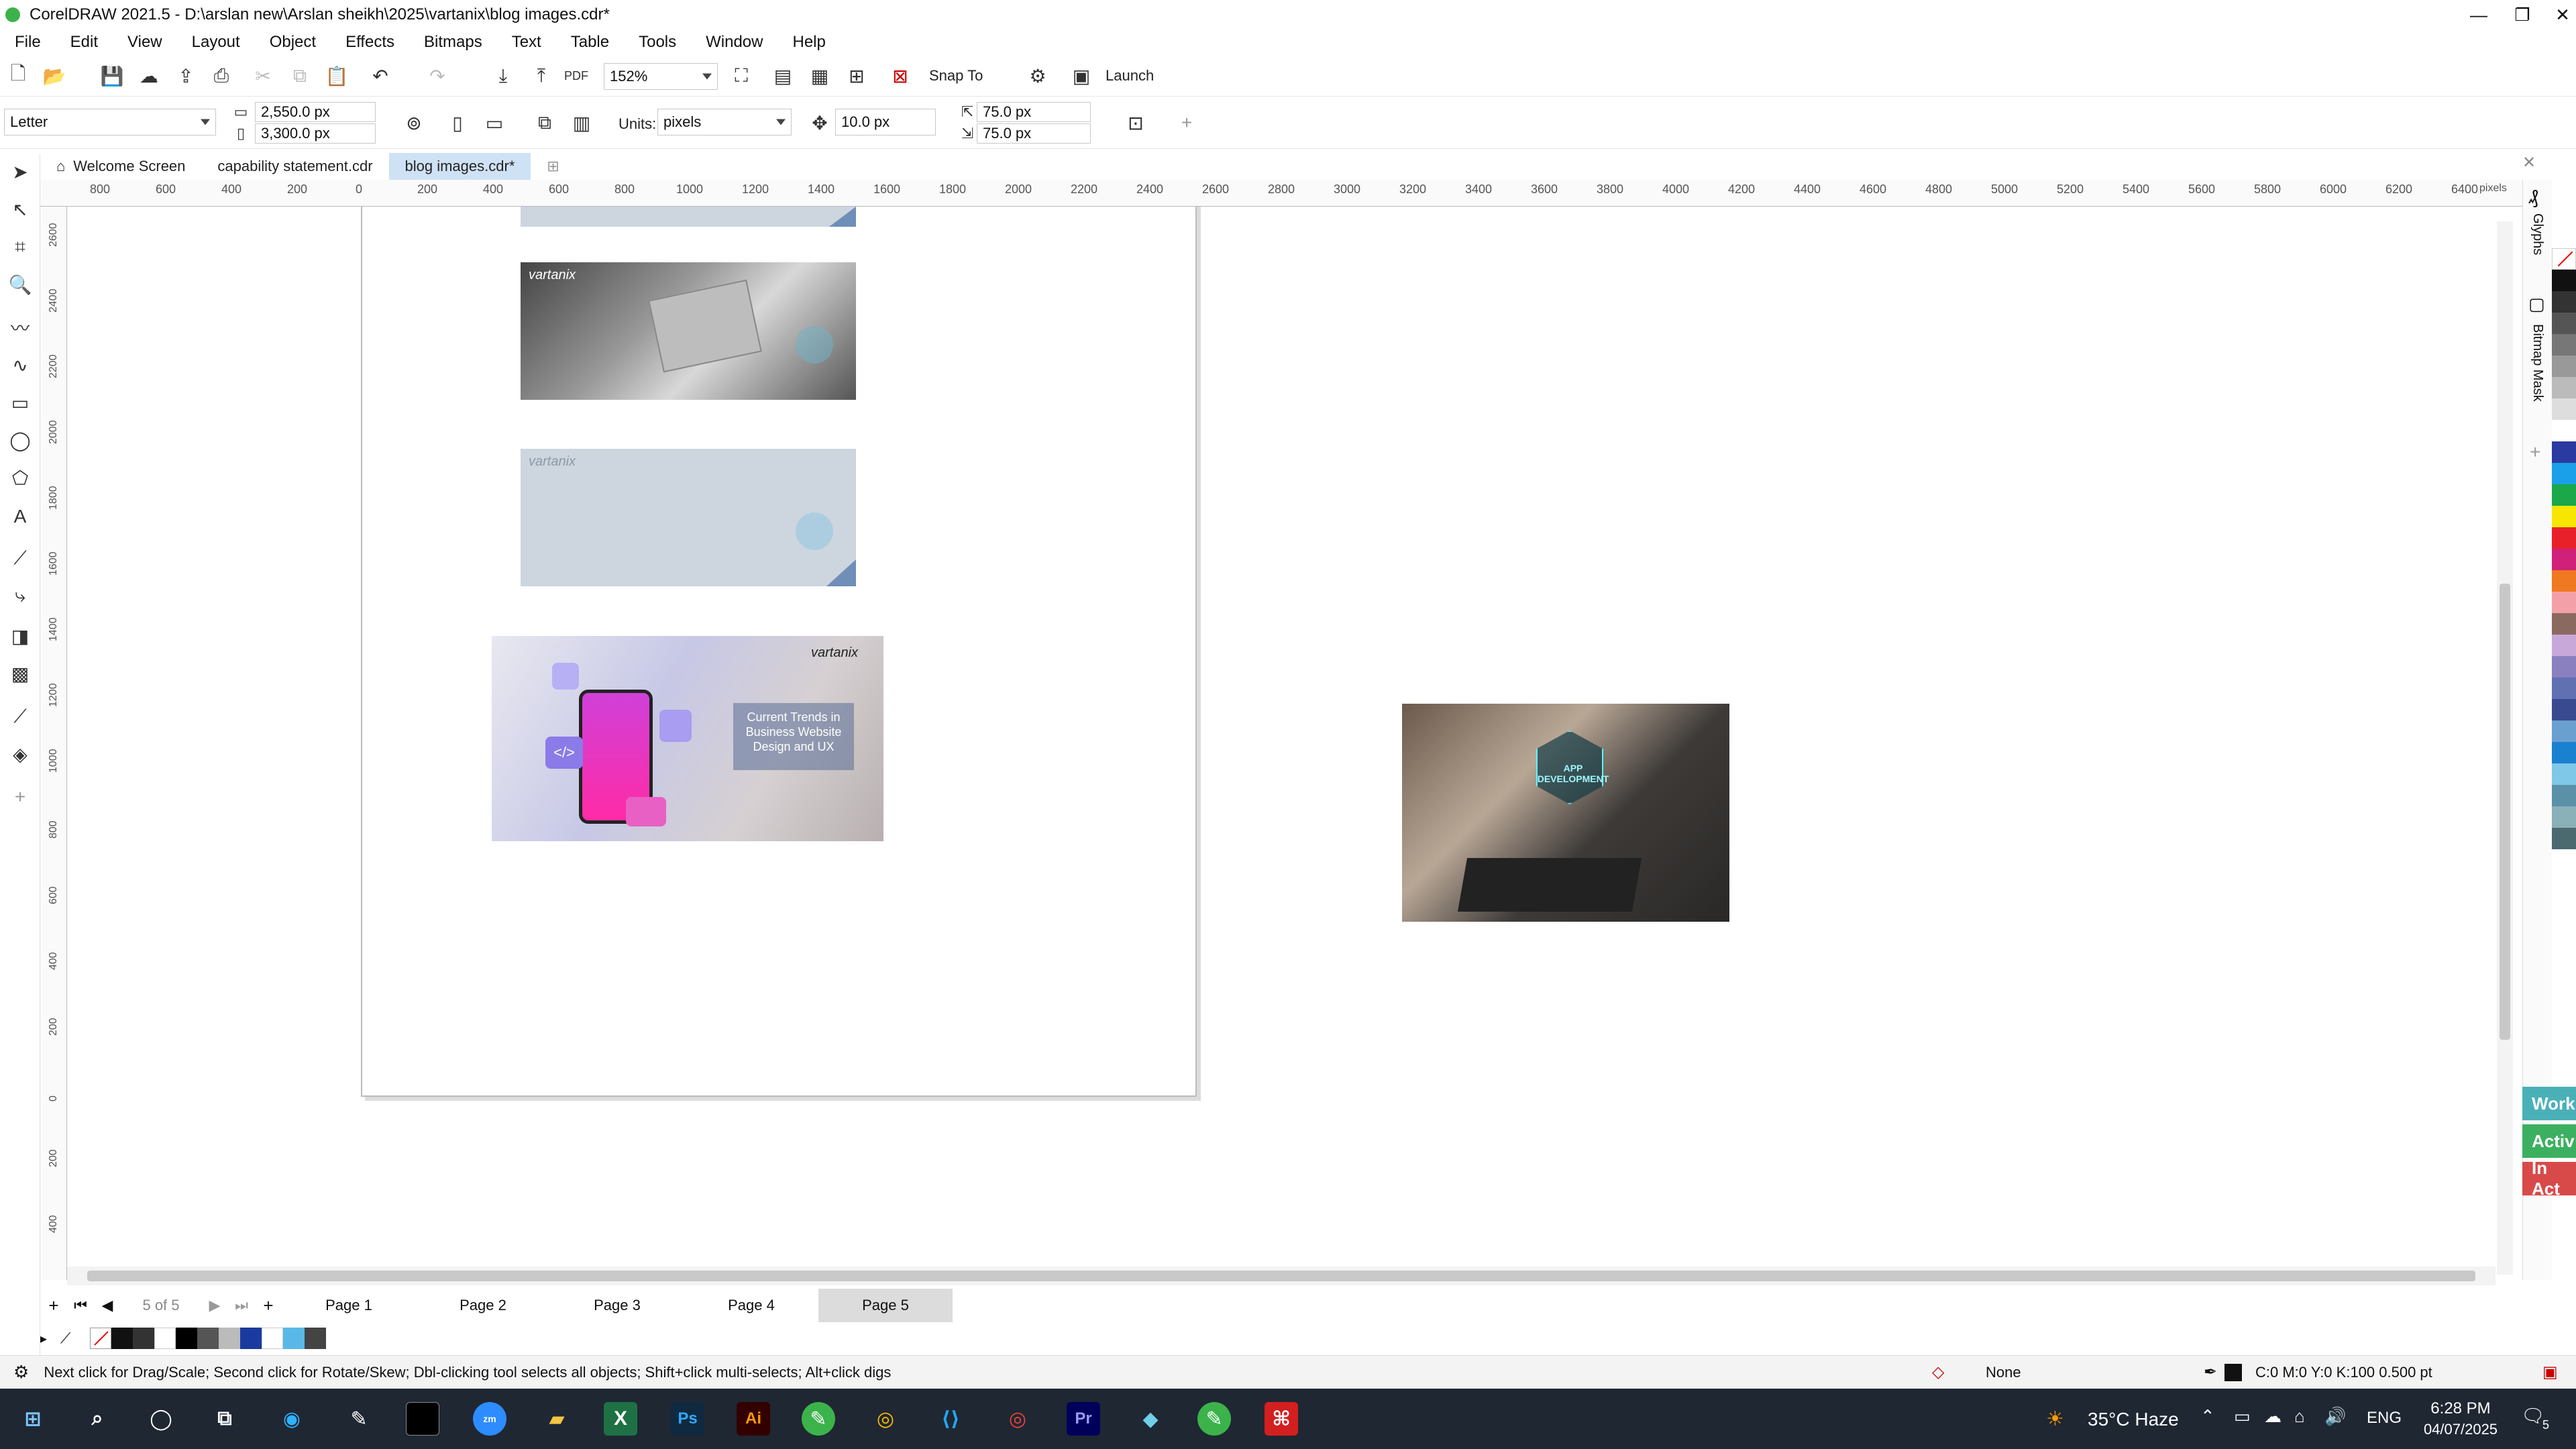  What do you see at coordinates (1037, 75) in the screenshot?
I see `options-gear-icon: ⚙` at bounding box center [1037, 75].